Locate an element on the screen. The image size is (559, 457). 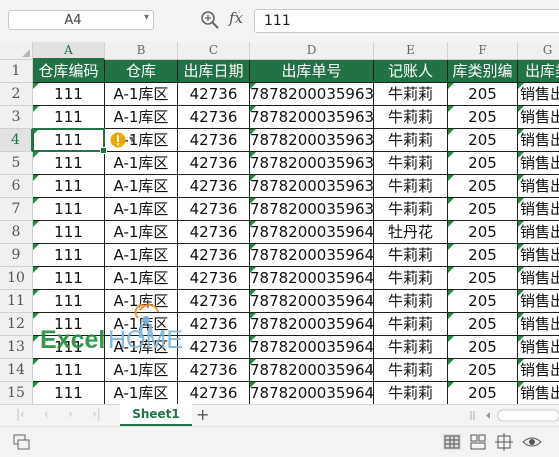
cell-d12: 7878200035964 is located at coordinates (312, 324).